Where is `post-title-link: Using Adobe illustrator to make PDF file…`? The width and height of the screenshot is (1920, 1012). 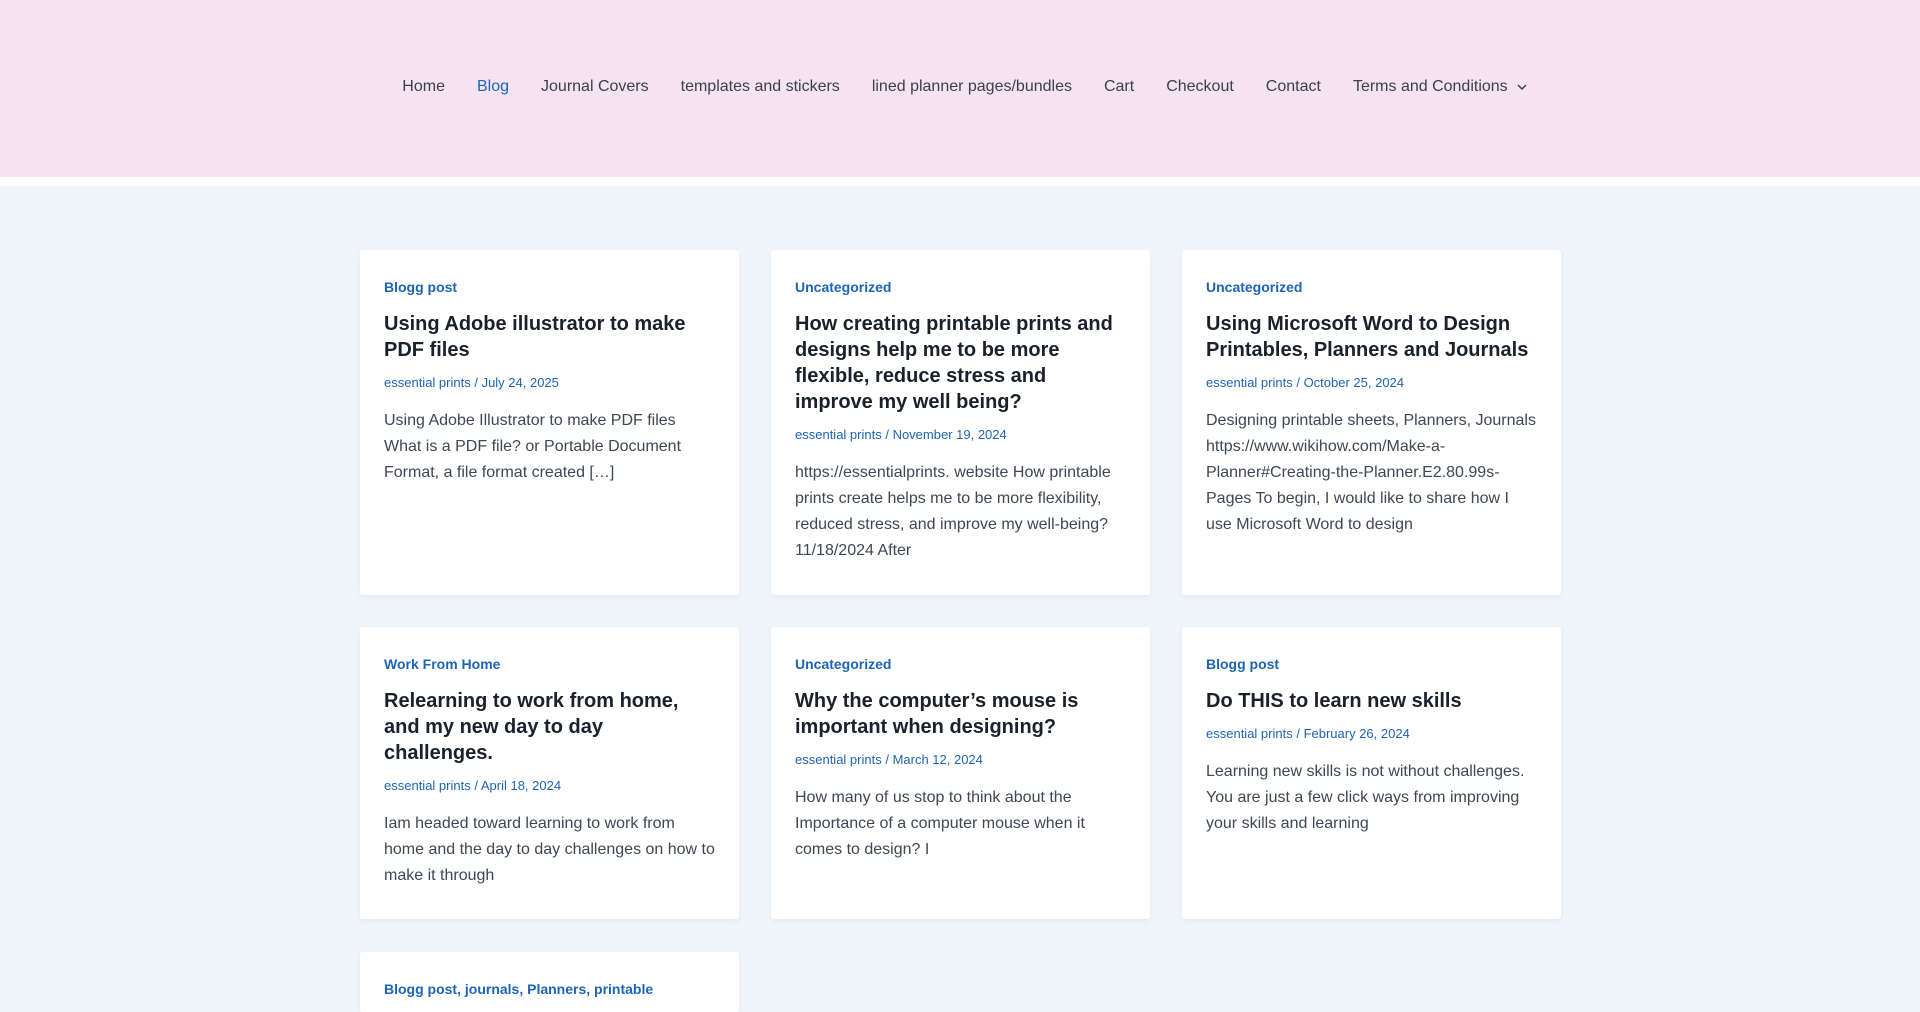
post-title-link: Using Adobe illustrator to make PDF file… is located at coordinates (549, 337).